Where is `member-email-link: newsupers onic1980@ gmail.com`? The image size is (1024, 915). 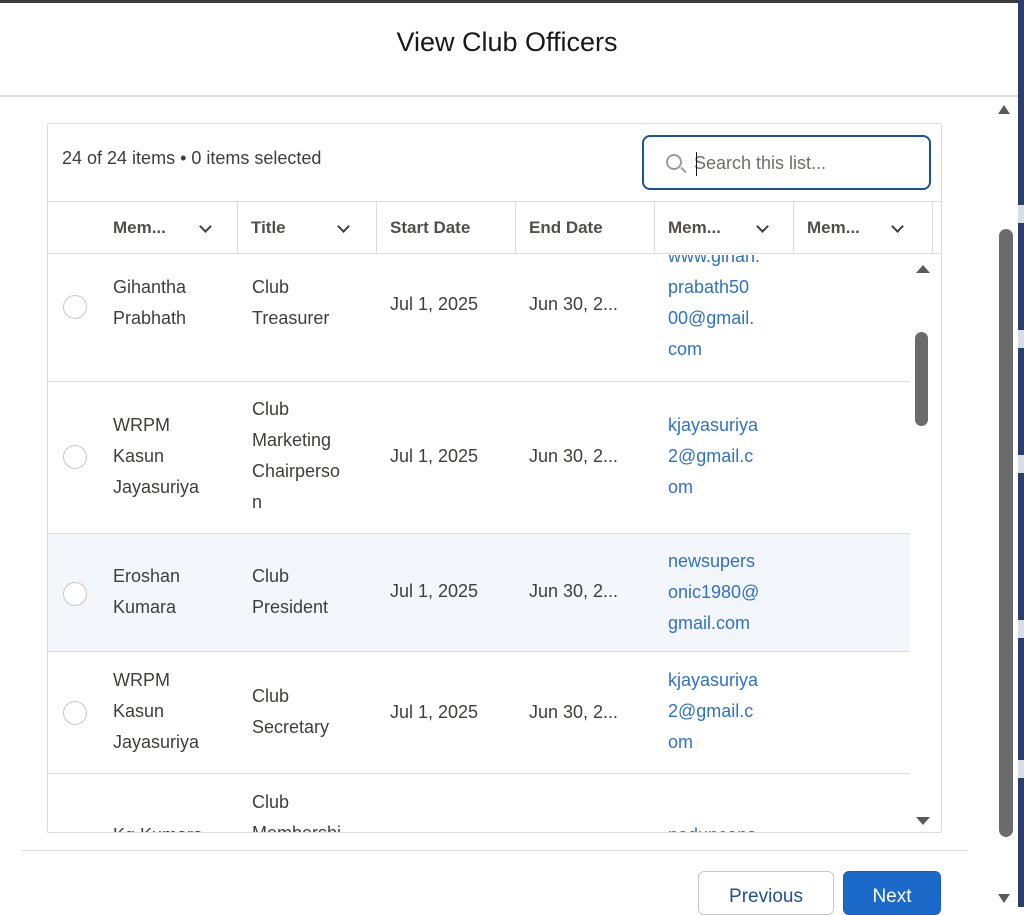 member-email-link: newsupers onic1980@ gmail.com is located at coordinates (713, 592).